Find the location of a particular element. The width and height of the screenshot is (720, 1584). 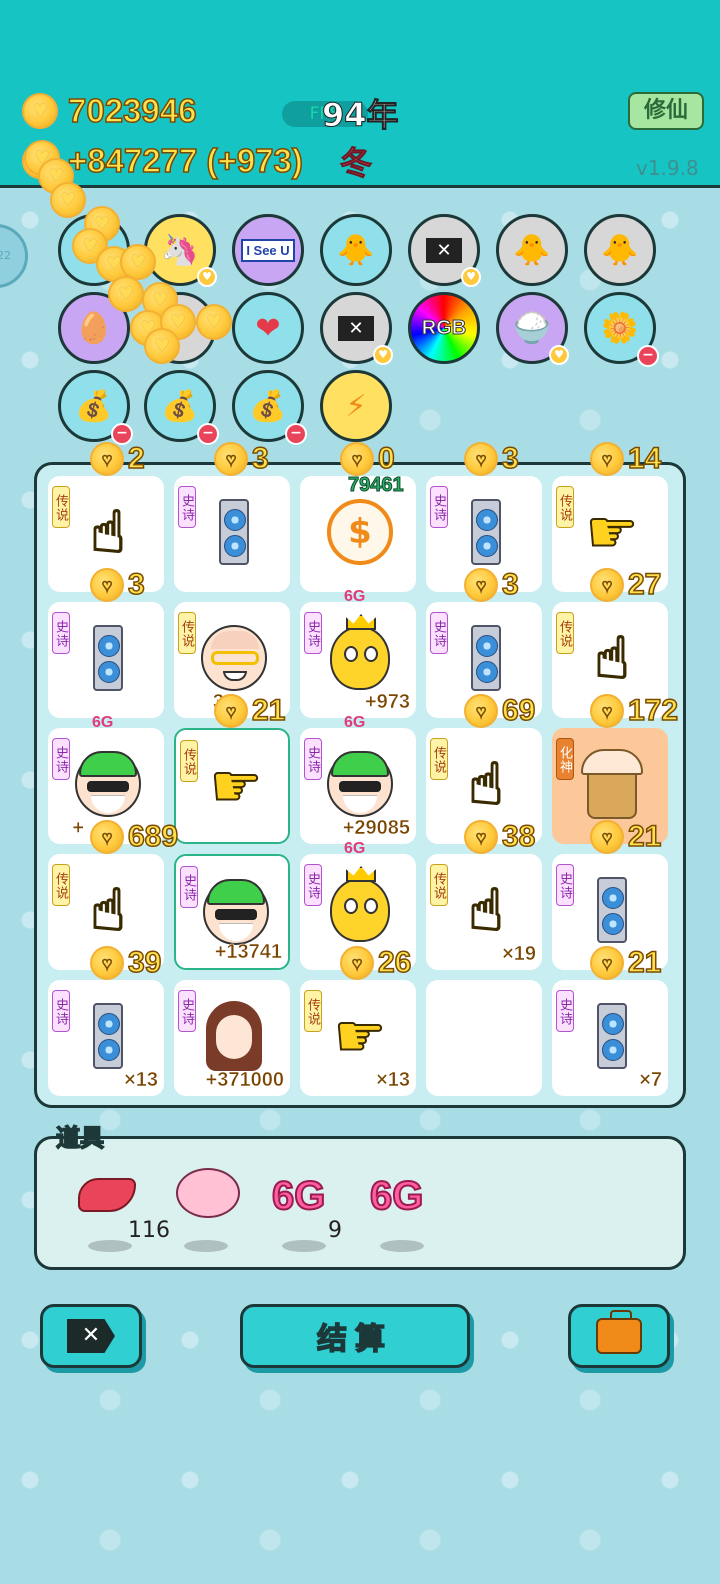

braided-girl-icon is located at coordinates (234, 1036).